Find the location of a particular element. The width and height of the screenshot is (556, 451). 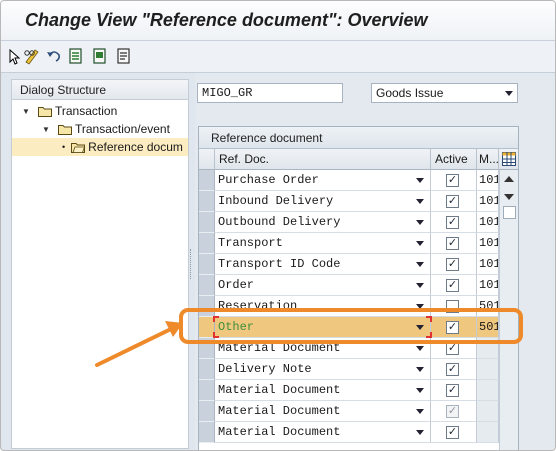

ref-doc-cell: Purchase Order is located at coordinates (323, 180).